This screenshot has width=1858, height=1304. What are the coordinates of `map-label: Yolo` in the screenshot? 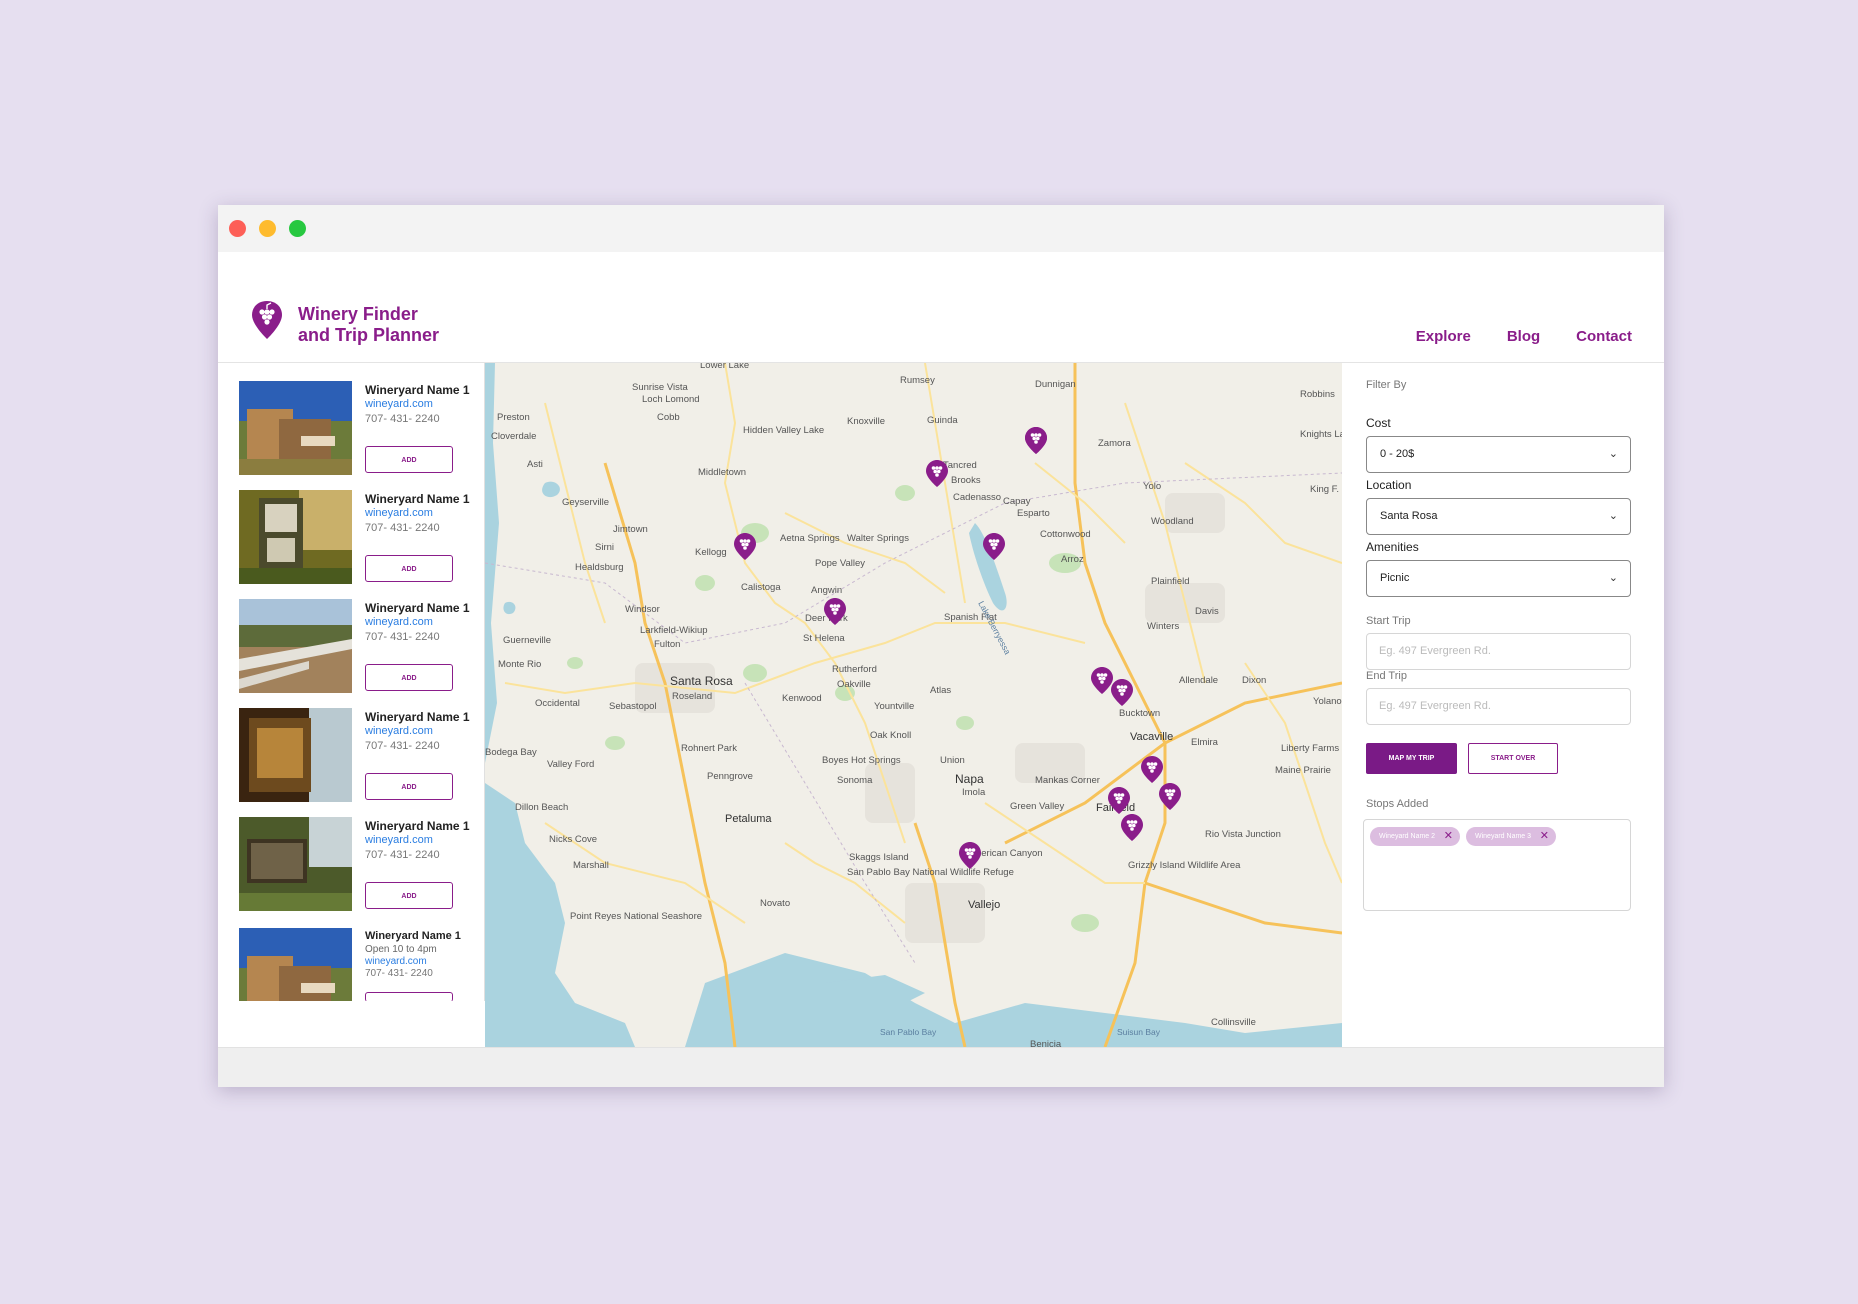 It's located at (1152, 486).